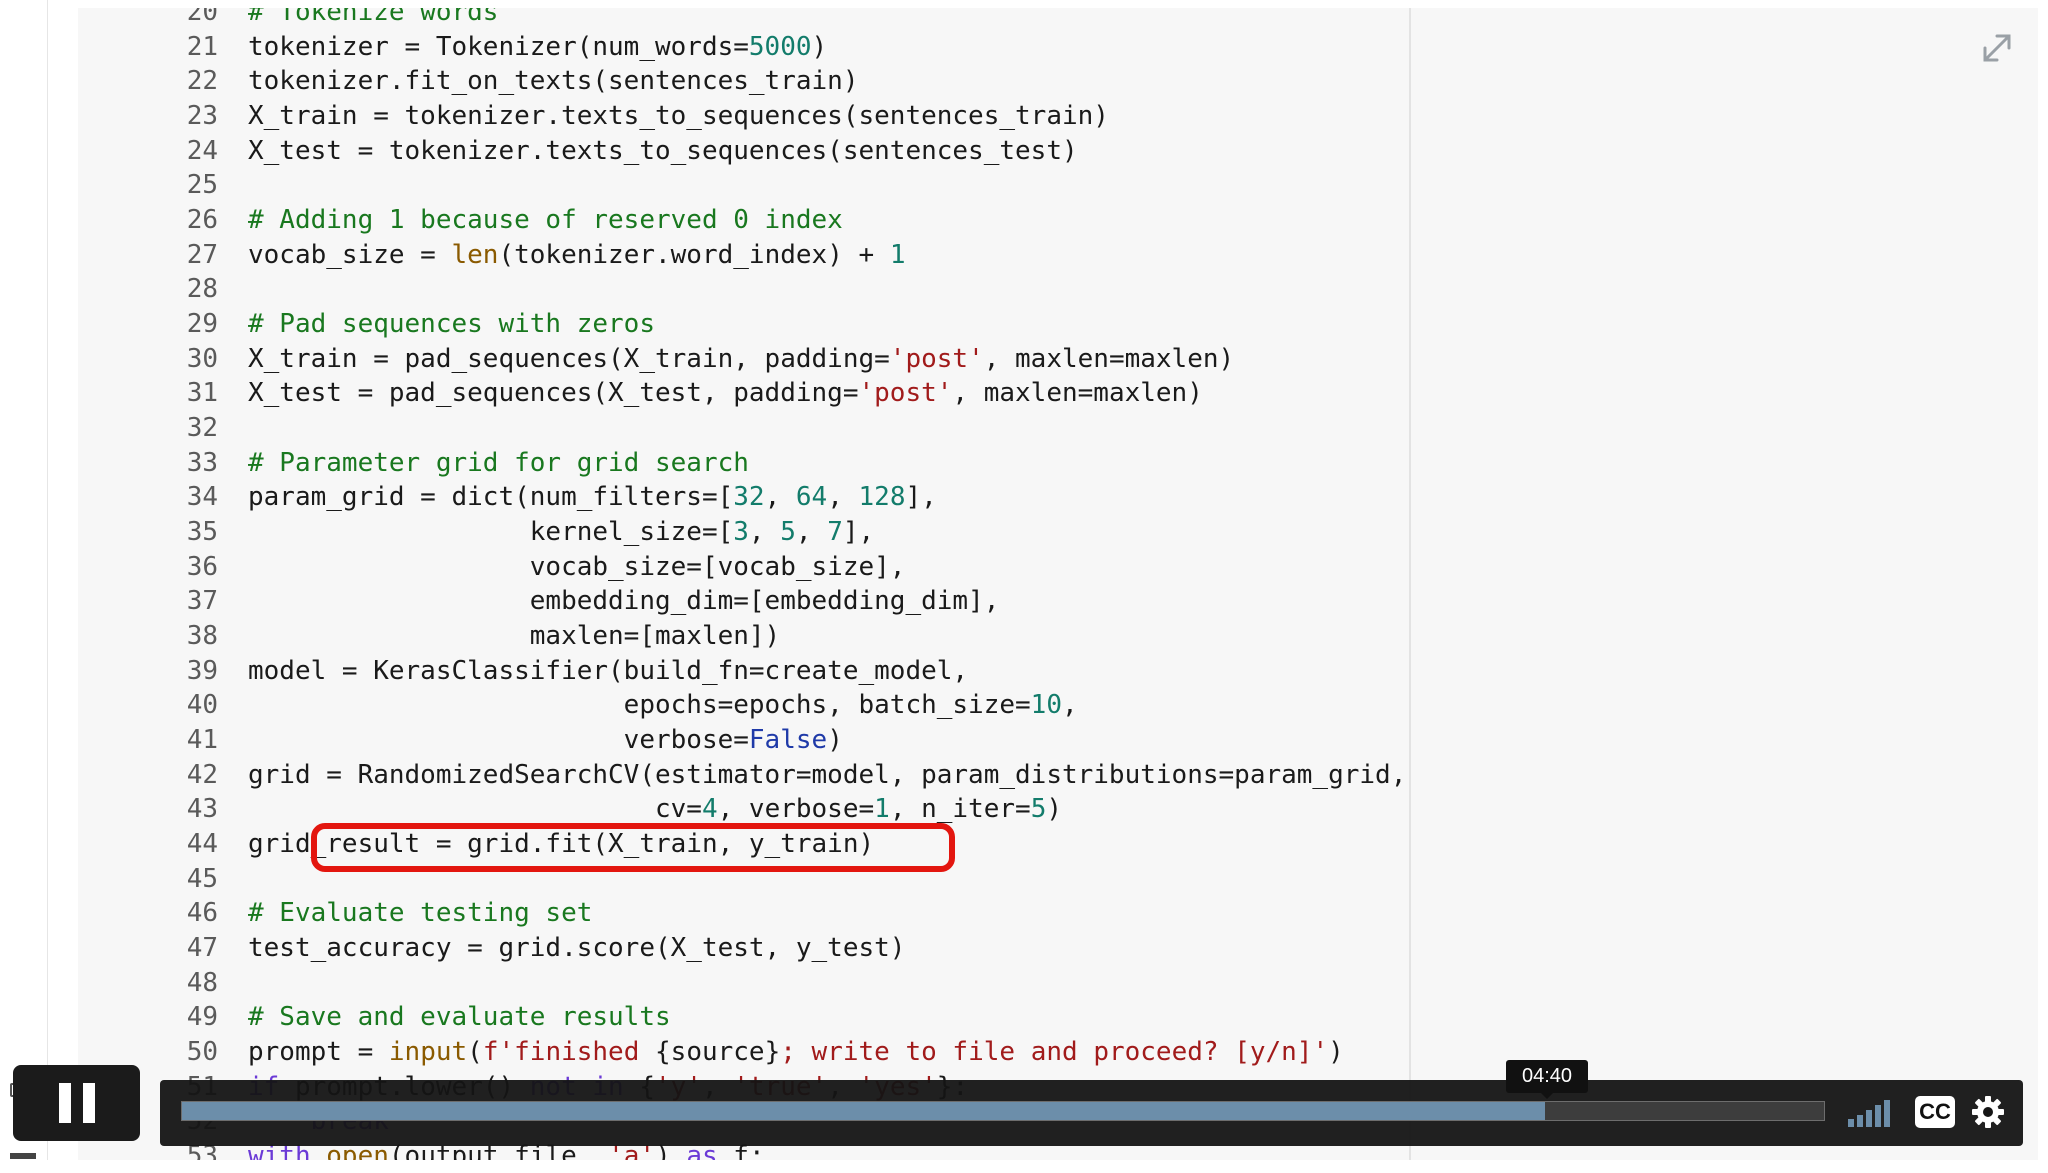 This screenshot has width=2048, height=1173. What do you see at coordinates (202, 150) in the screenshot?
I see `line-number: 24` at bounding box center [202, 150].